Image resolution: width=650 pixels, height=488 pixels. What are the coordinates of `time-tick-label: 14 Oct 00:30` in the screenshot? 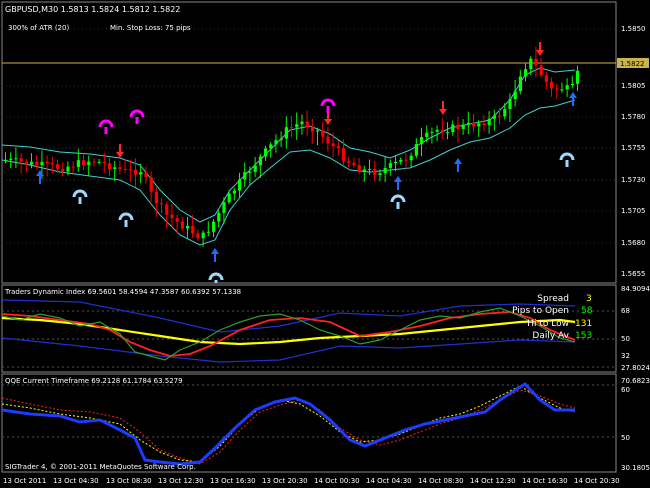 It's located at (337, 481).